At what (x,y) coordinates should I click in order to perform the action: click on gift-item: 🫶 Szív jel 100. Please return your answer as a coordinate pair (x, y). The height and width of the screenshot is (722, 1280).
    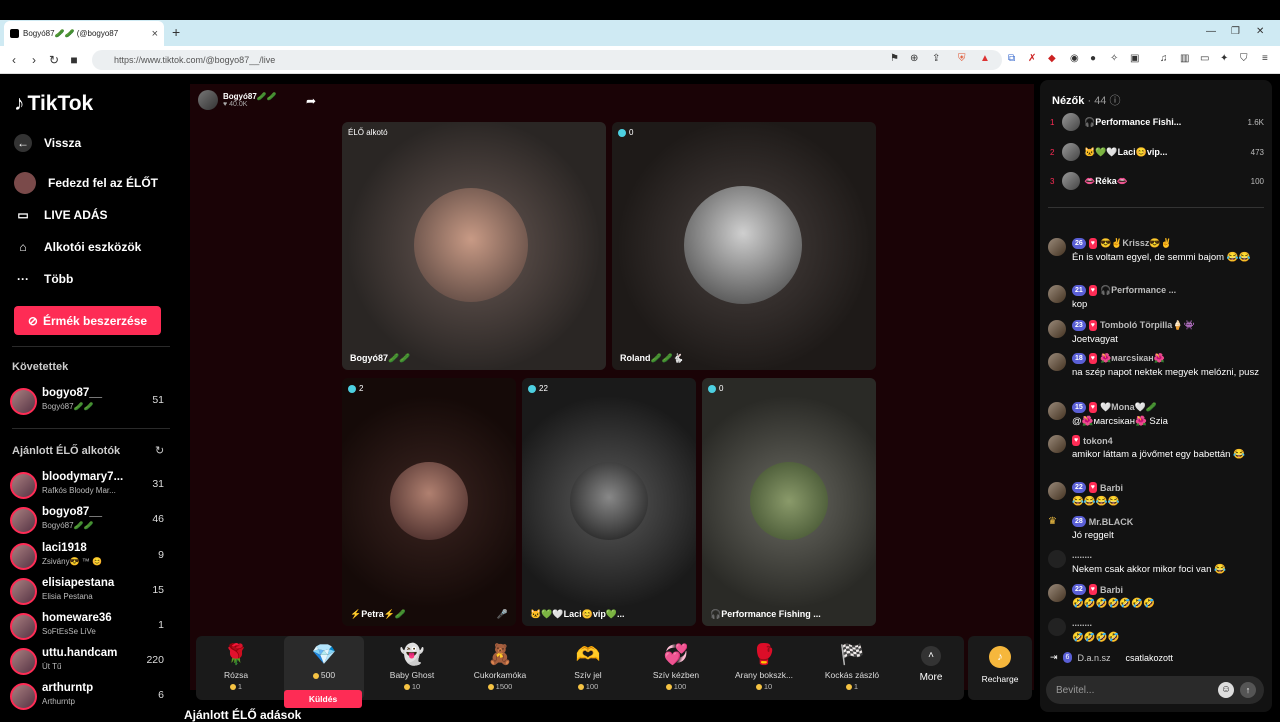
    Looking at the image, I should click on (588, 668).